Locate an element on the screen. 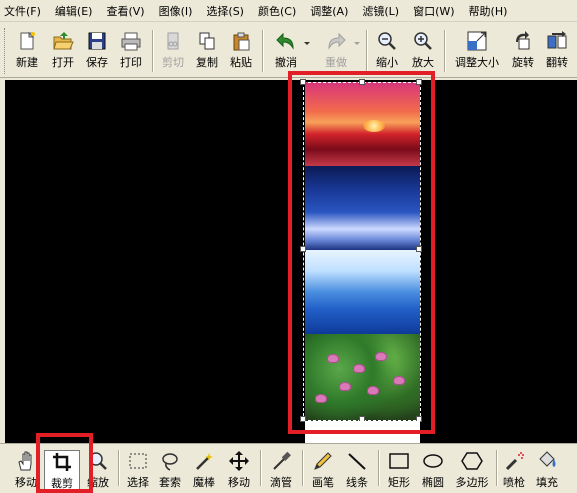  magic-wand-tool-button: 魔棒 is located at coordinates (204, 470).